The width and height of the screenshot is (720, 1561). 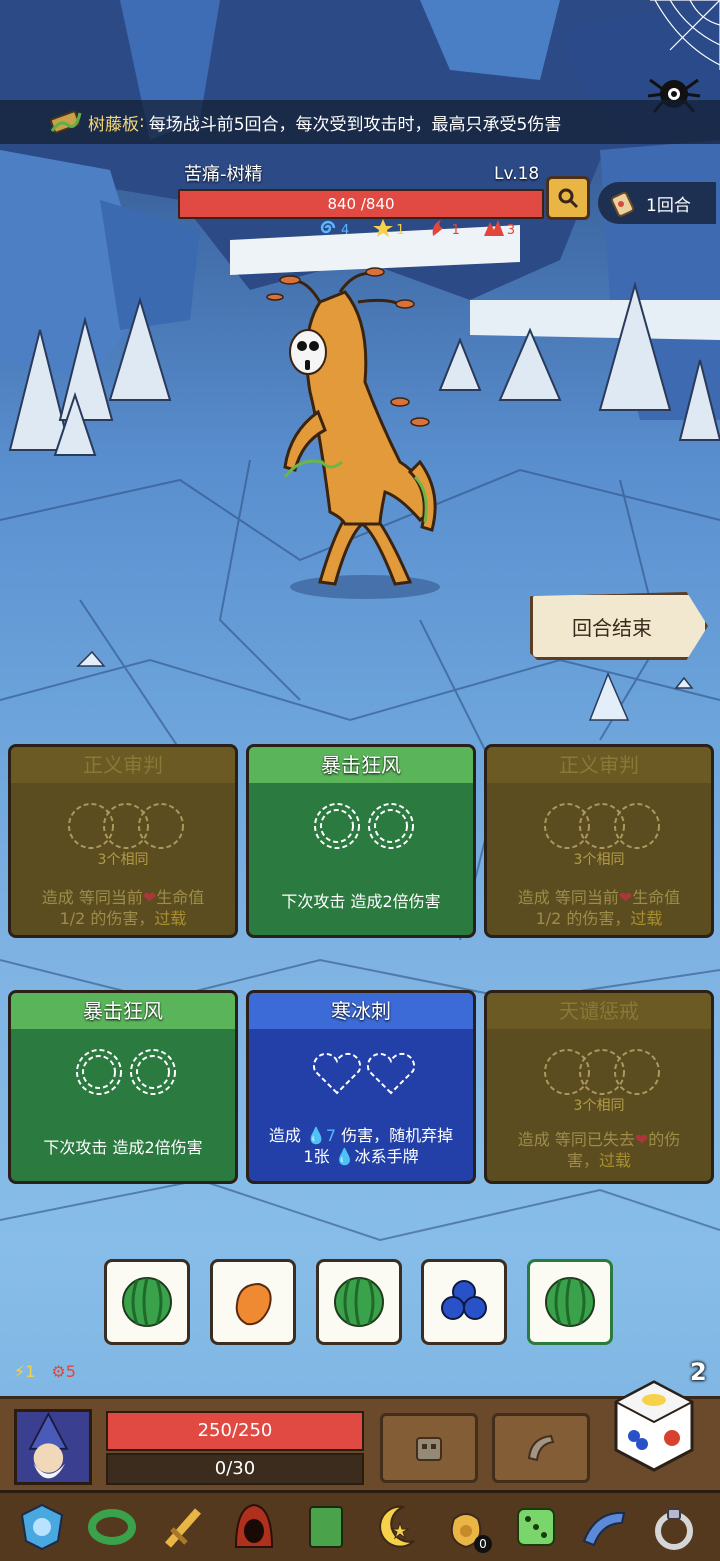 What do you see at coordinates (396, 1527) in the screenshot?
I see `moon-star-icon` at bounding box center [396, 1527].